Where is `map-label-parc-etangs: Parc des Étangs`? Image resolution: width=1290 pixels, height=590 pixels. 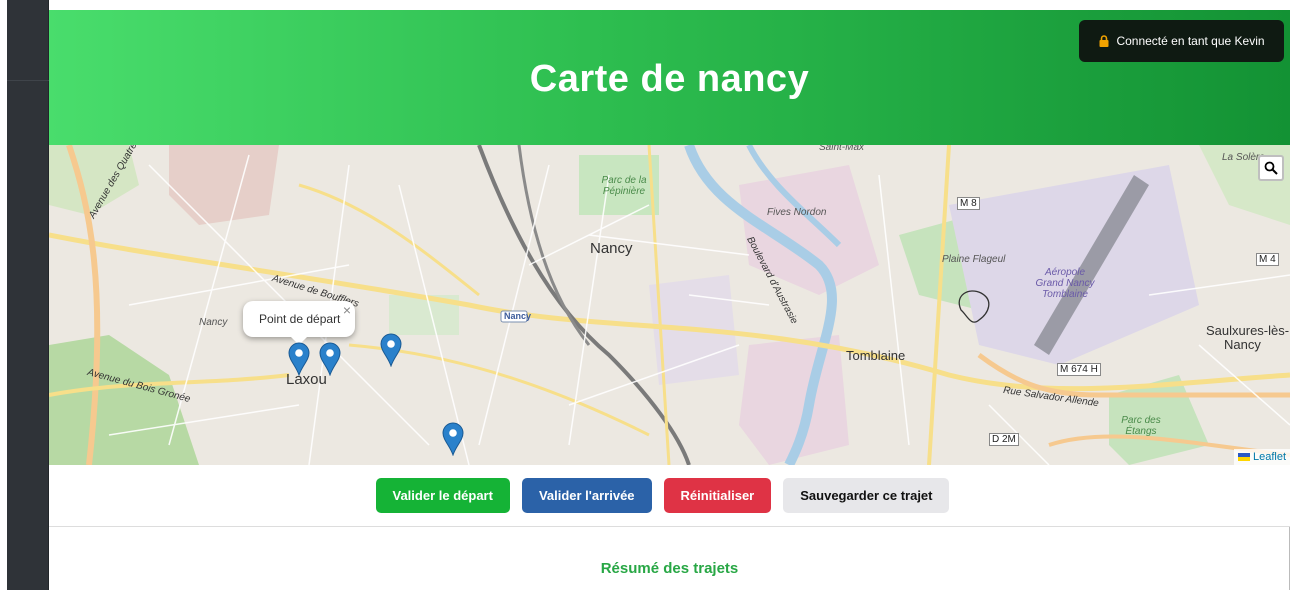 map-label-parc-etangs: Parc des Étangs is located at coordinates (1141, 426).